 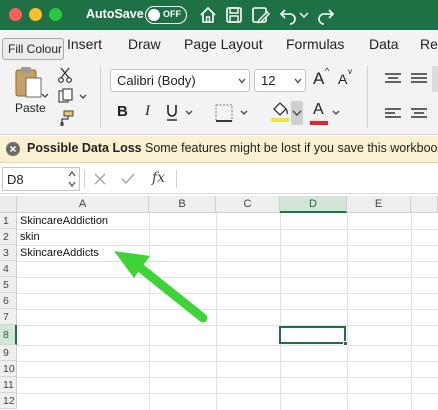 What do you see at coordinates (315, 44) in the screenshot?
I see `tab-formulas: Formulas` at bounding box center [315, 44].